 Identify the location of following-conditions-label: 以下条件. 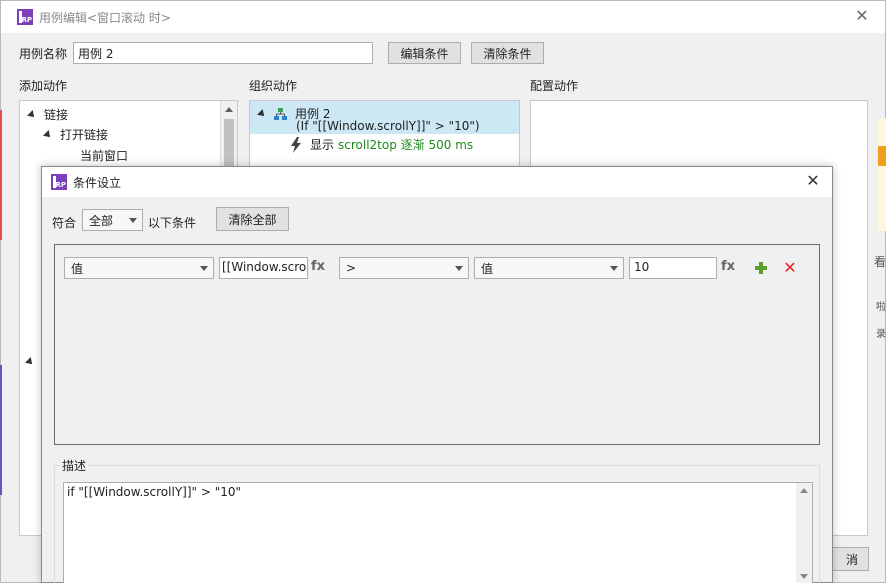
(172, 223).